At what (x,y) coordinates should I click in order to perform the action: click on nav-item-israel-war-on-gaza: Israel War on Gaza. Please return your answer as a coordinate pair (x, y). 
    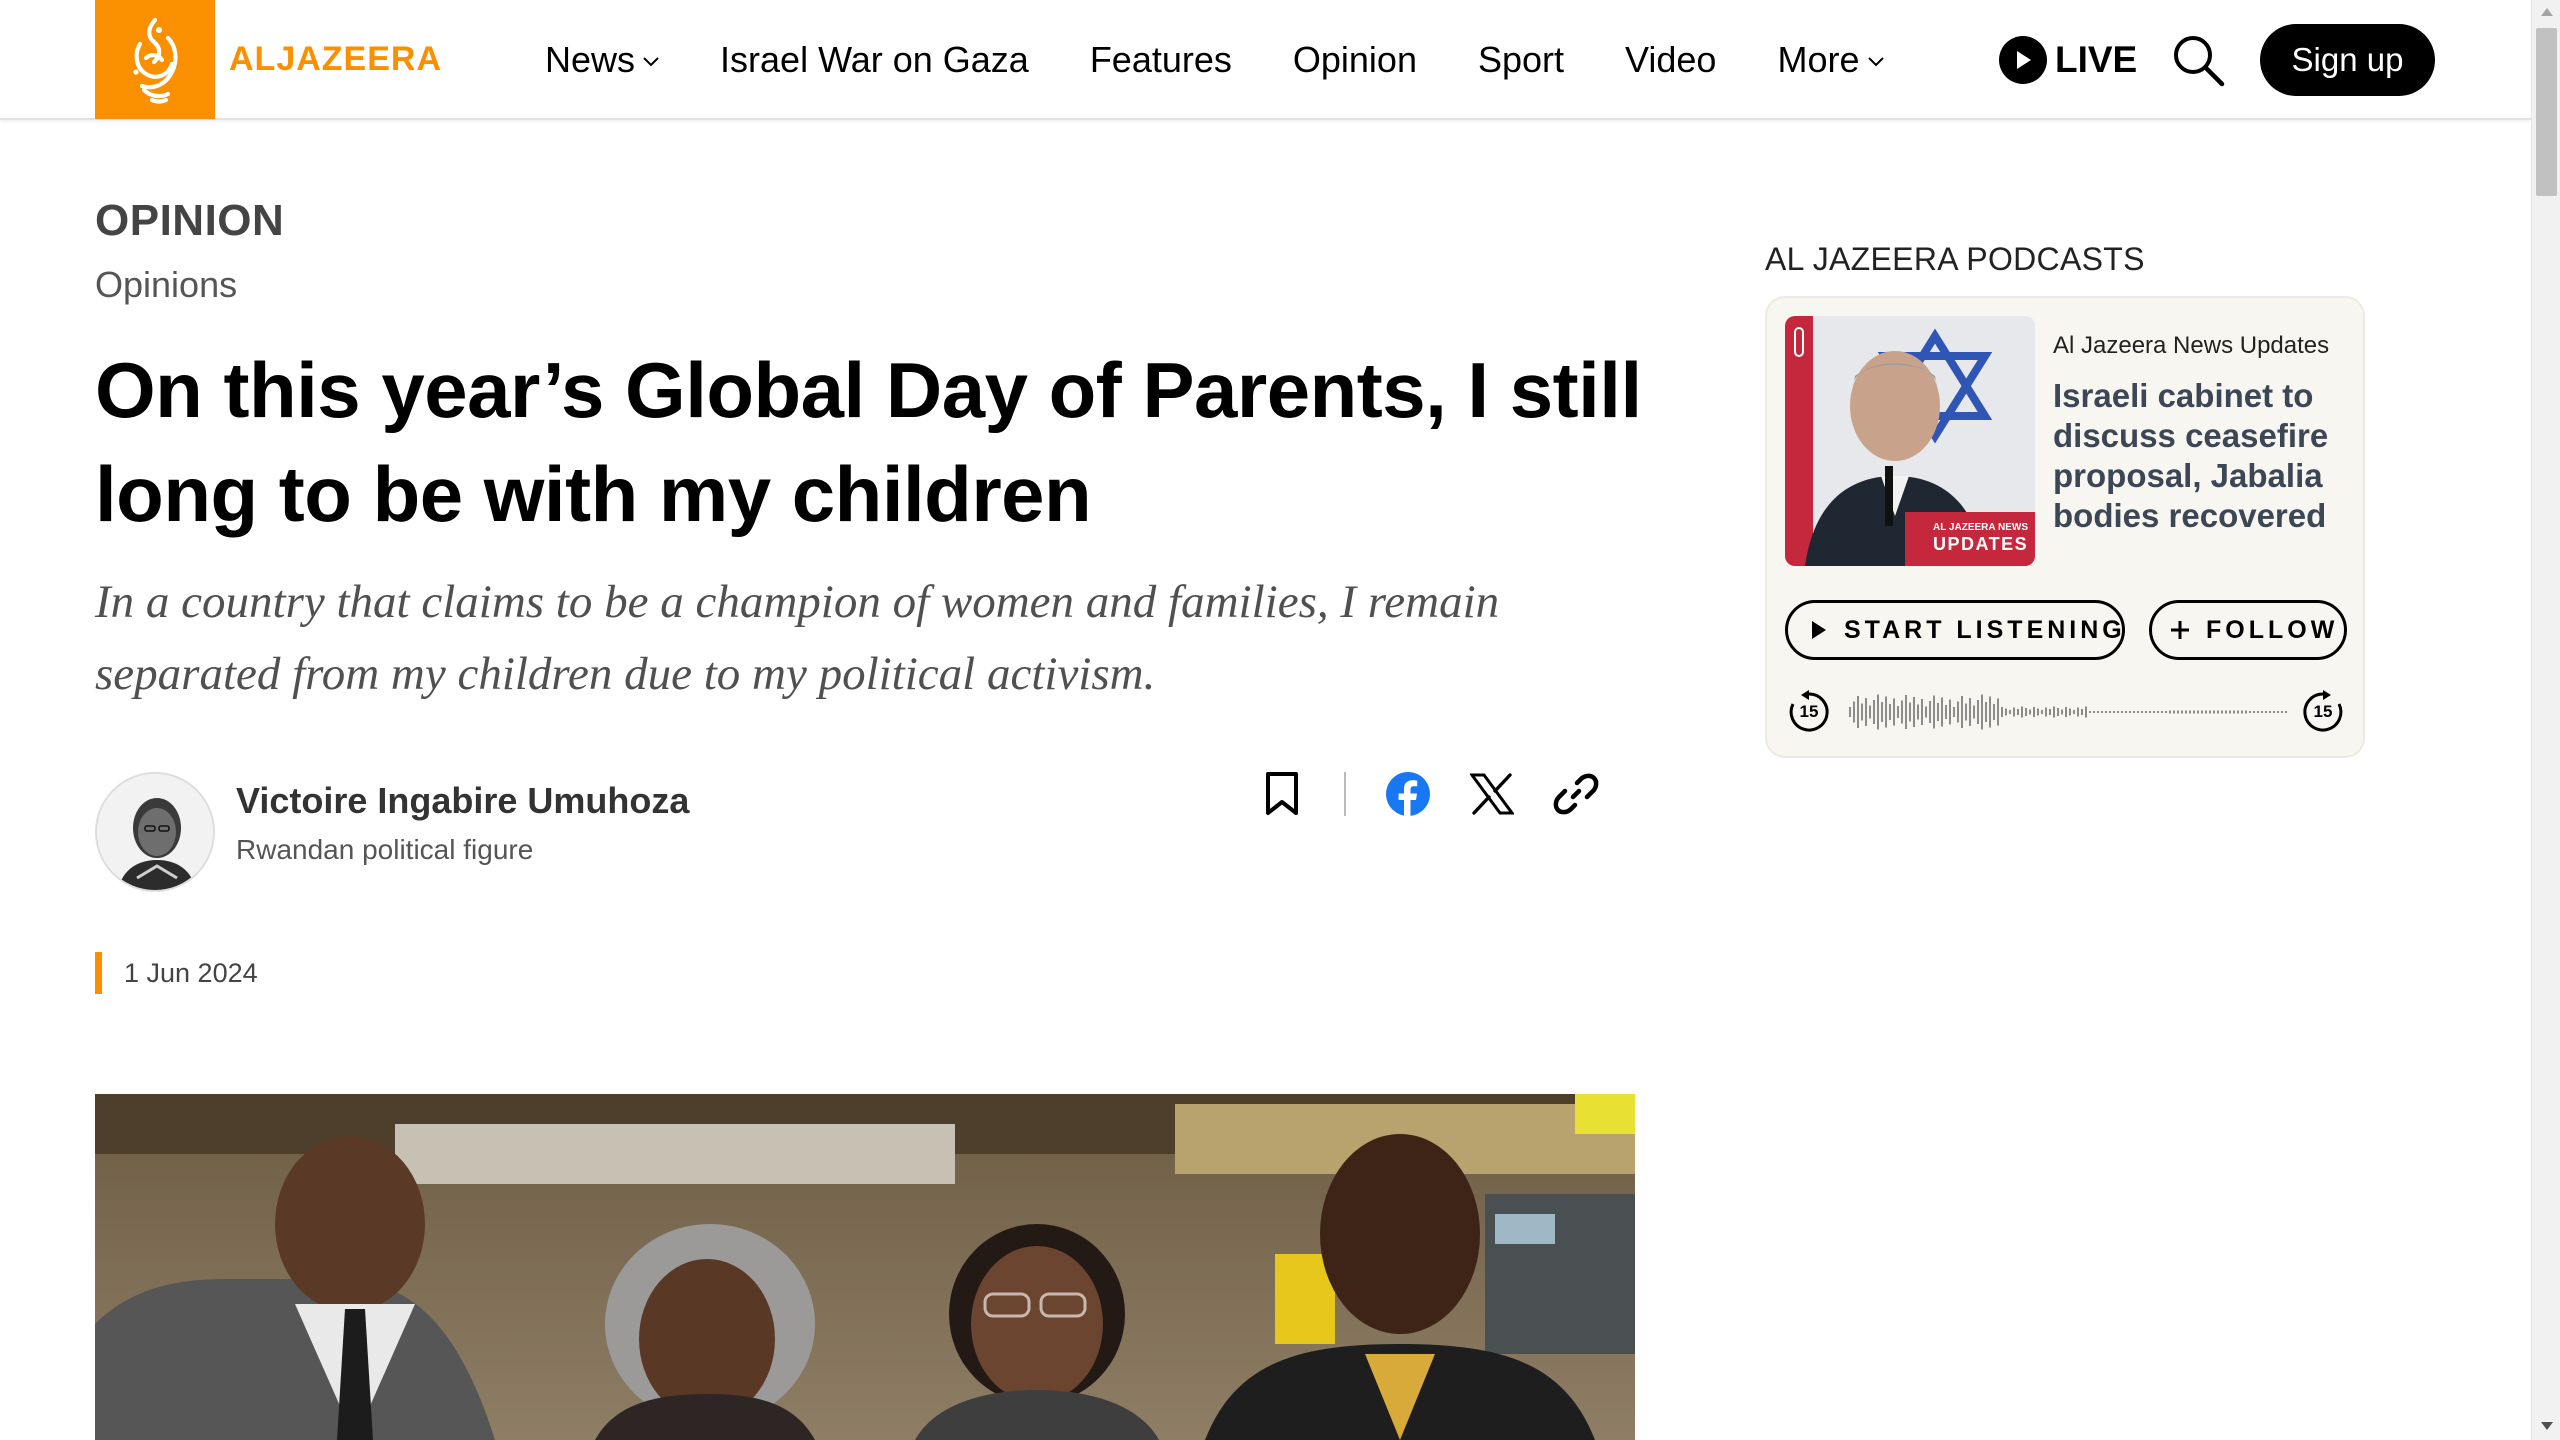
    Looking at the image, I should click on (874, 60).